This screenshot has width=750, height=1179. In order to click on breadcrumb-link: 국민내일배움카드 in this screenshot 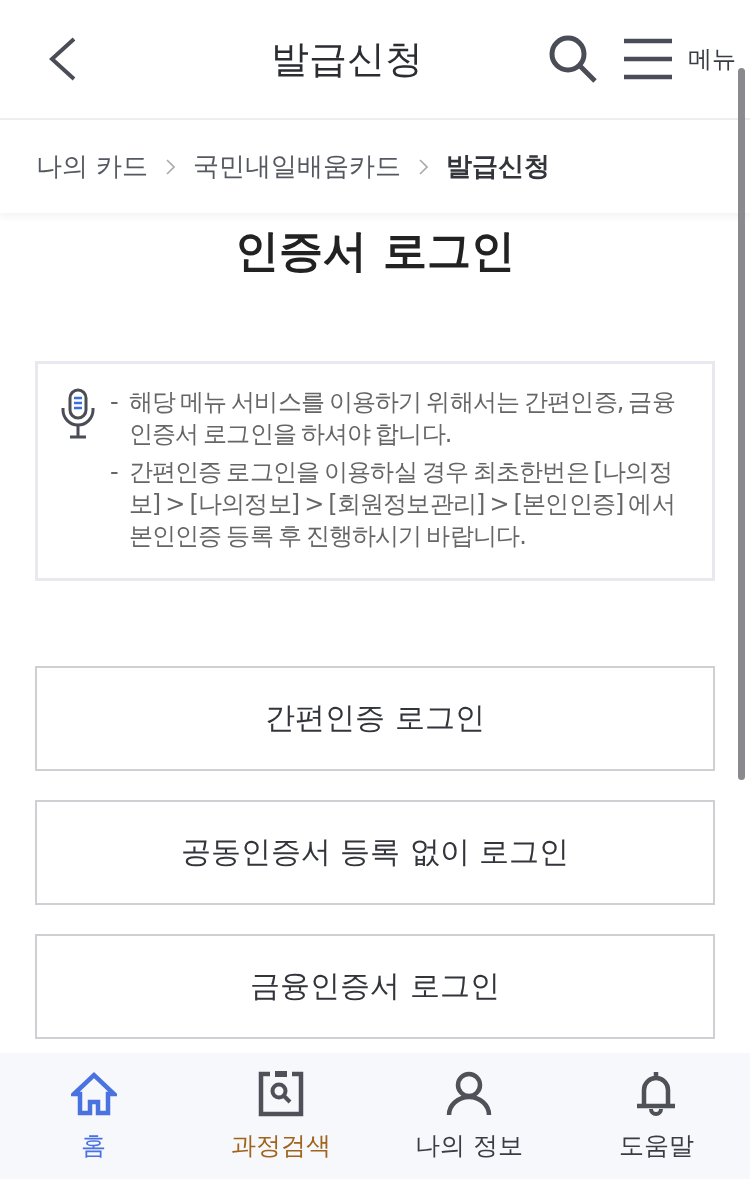, I will do `click(297, 166)`.